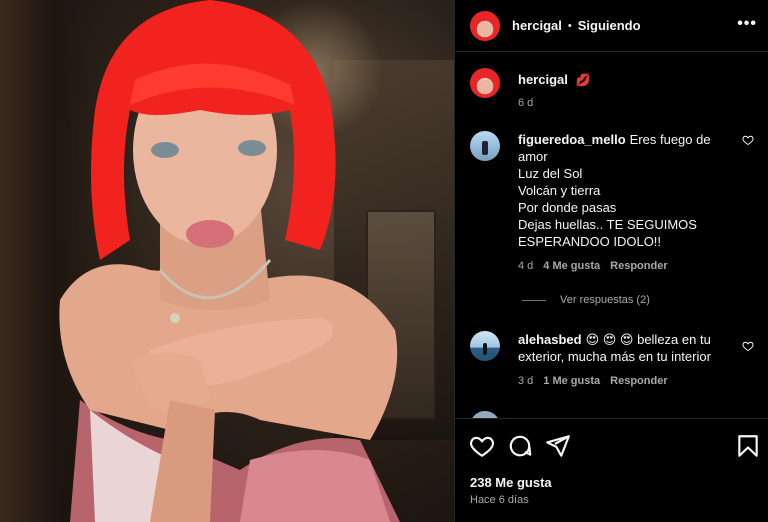 The width and height of the screenshot is (768, 522). I want to click on post-header: hercigal • Siguiendo •••, so click(611, 26).